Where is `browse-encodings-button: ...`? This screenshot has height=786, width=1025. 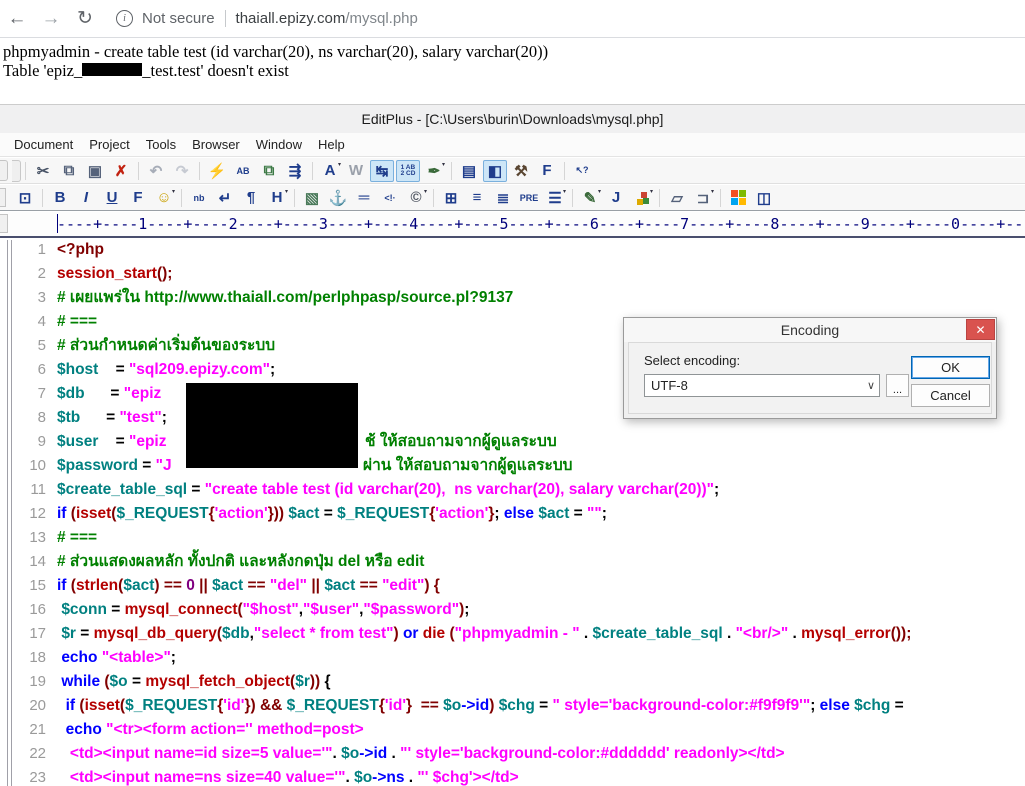
browse-encodings-button: ... is located at coordinates (897, 385).